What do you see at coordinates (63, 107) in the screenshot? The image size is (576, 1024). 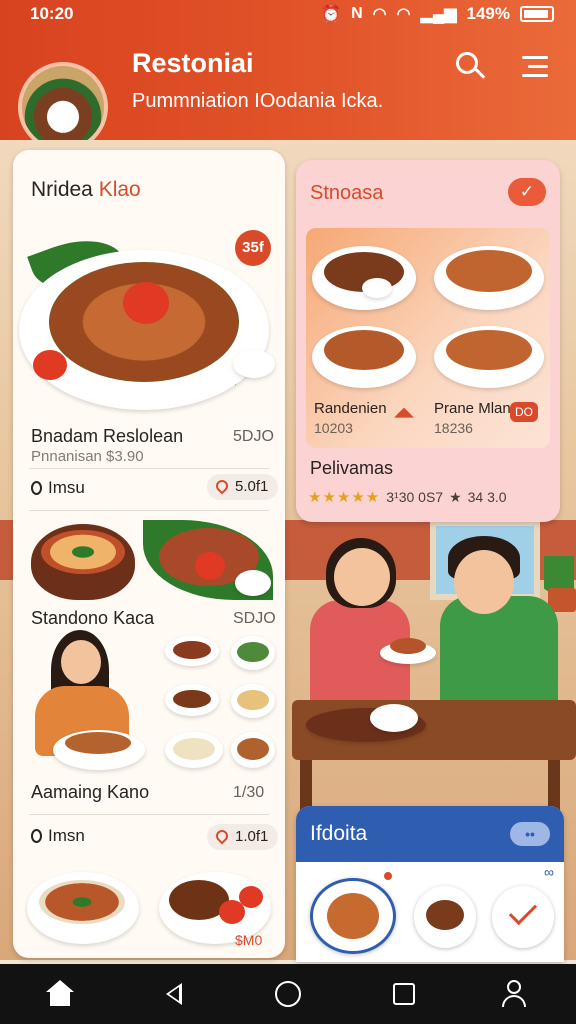 I see `avatar` at bounding box center [63, 107].